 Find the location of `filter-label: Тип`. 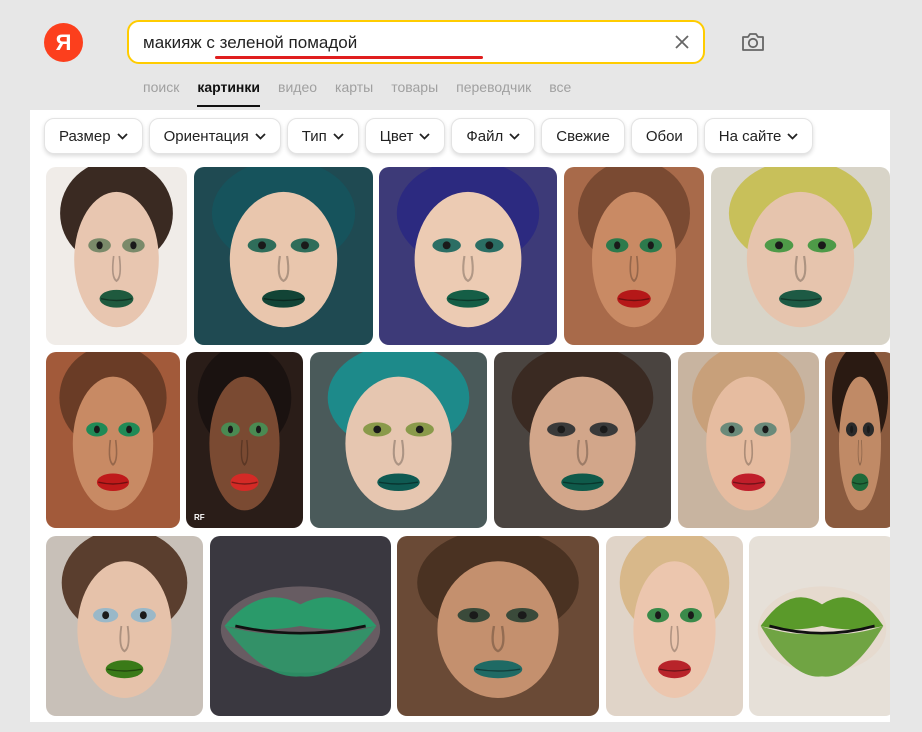

filter-label: Тип is located at coordinates (314, 136).